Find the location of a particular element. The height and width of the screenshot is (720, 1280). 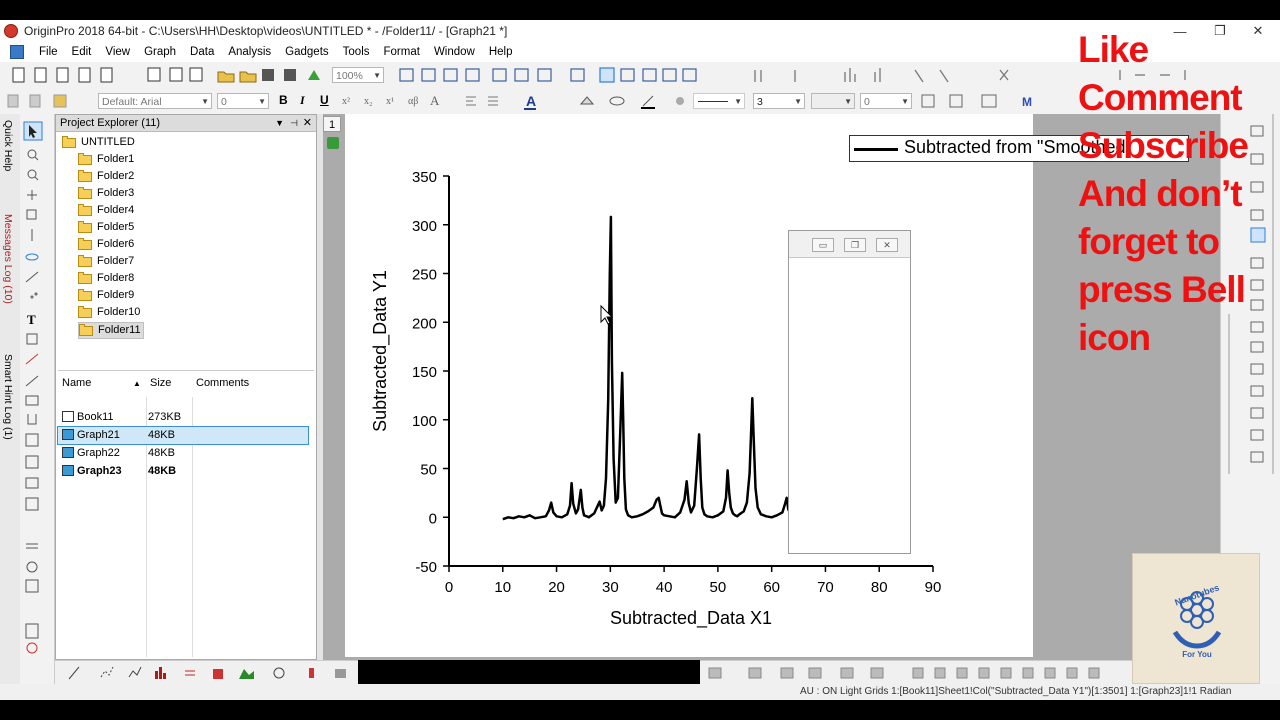

sort-ascending-icon: ▲ is located at coordinates (137, 383).